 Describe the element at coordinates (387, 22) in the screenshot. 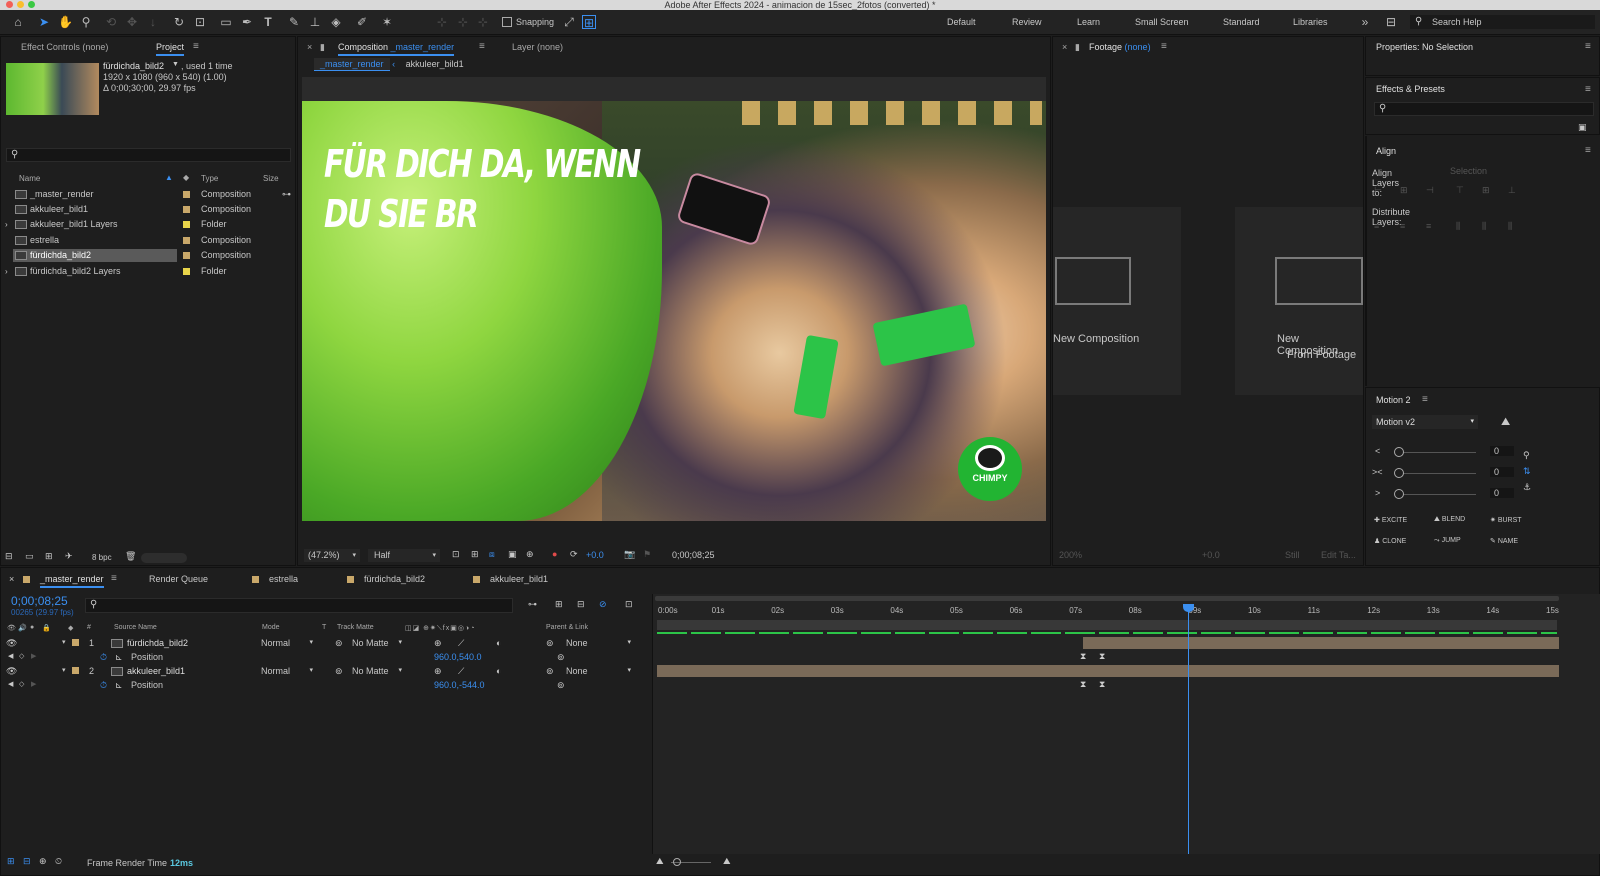

I see `puppet-tool-icon: ✶` at that location.